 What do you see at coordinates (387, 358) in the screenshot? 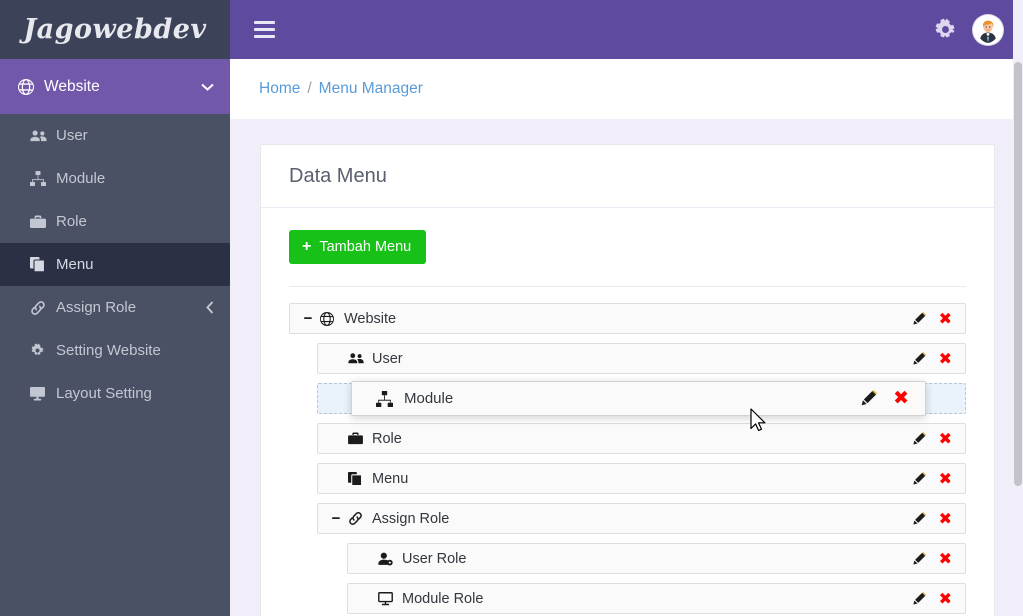
I see `table-row-label: User` at bounding box center [387, 358].